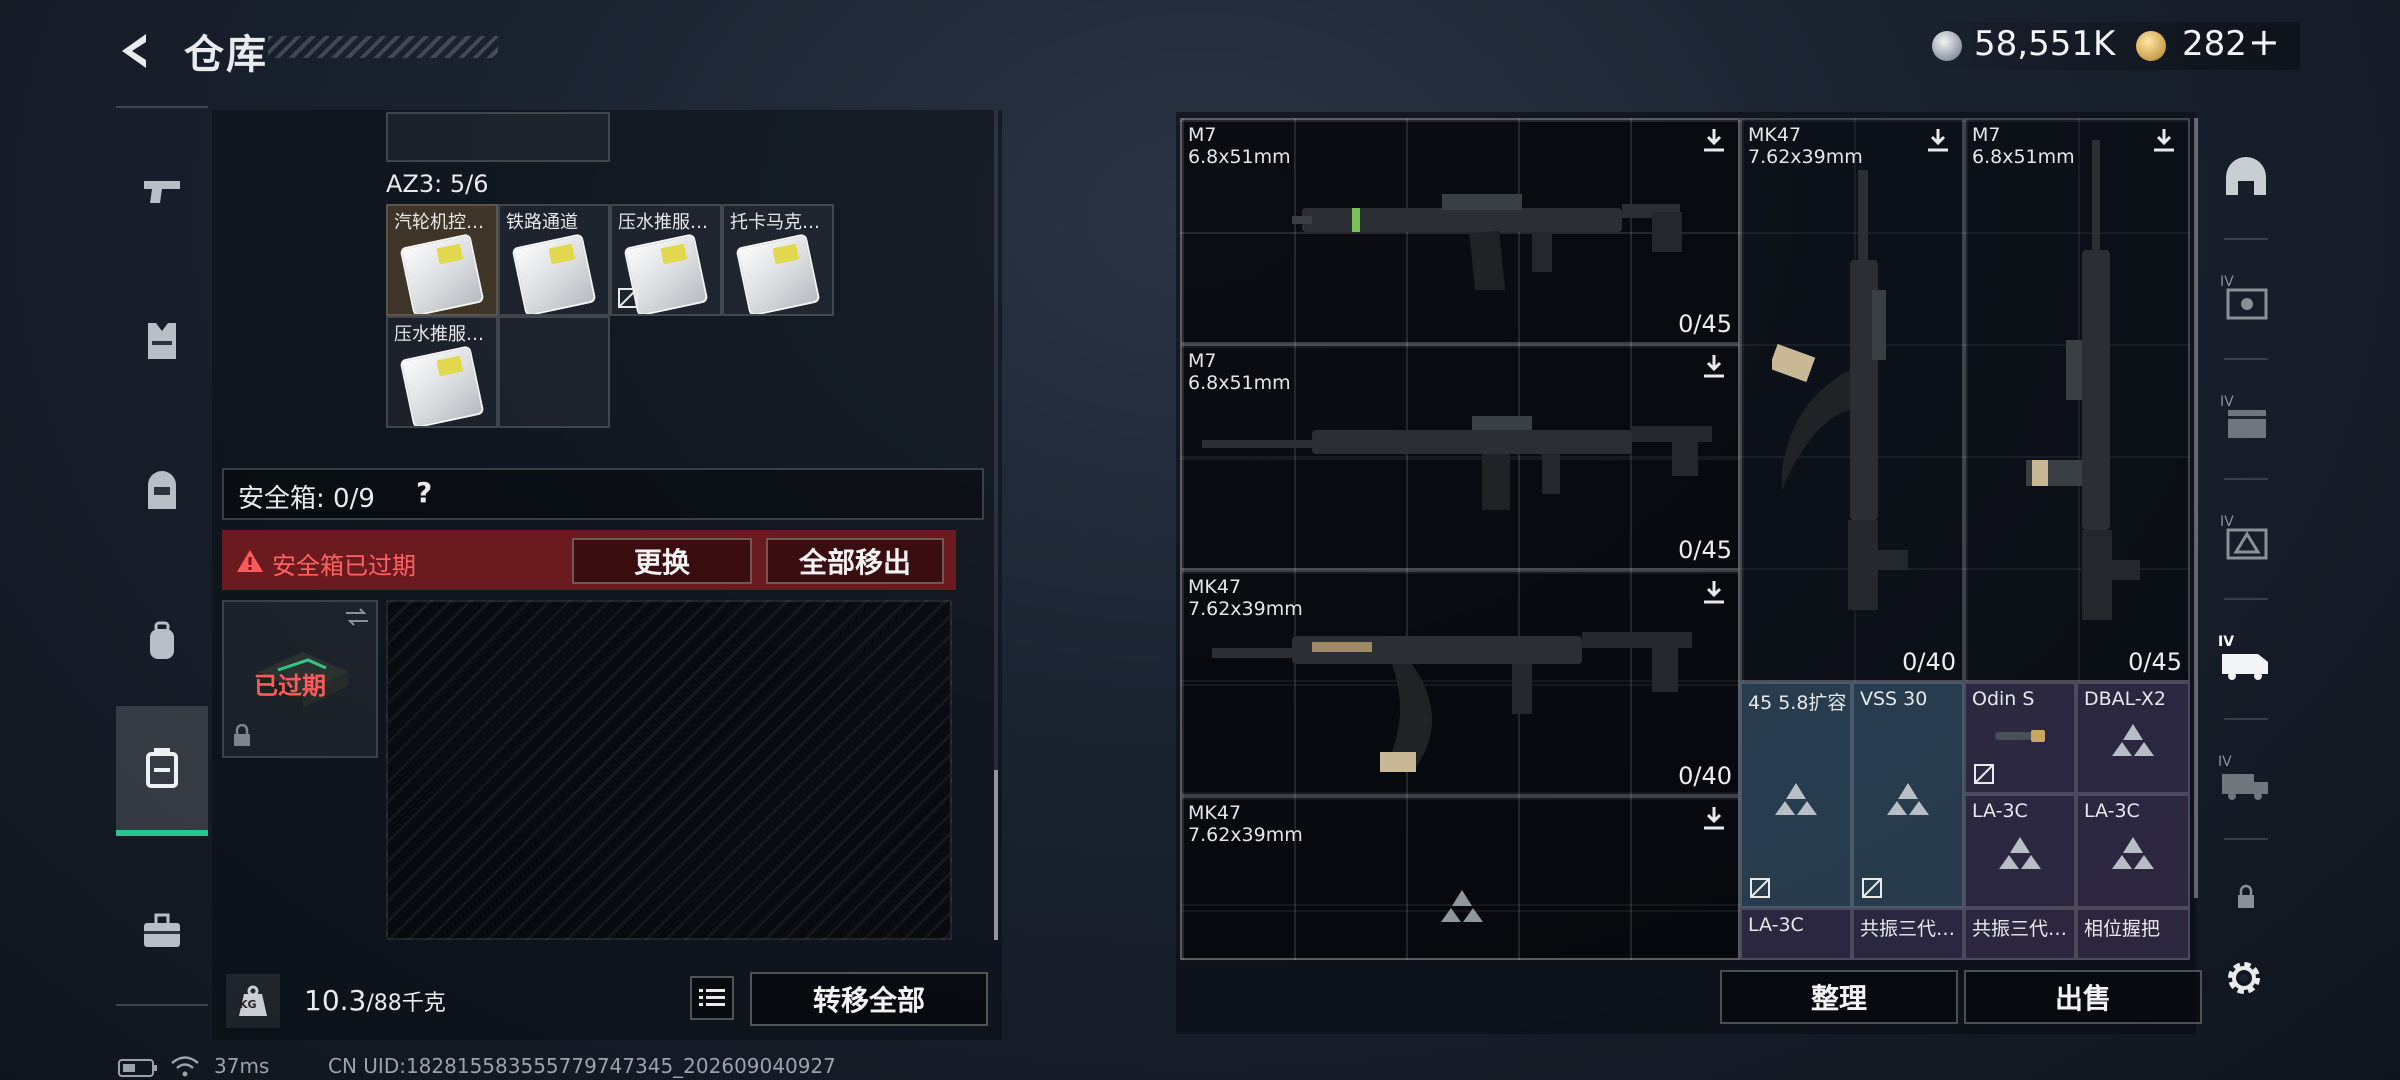 The height and width of the screenshot is (1080, 2400). Describe the element at coordinates (712, 998) in the screenshot. I see `list-view-button` at that location.